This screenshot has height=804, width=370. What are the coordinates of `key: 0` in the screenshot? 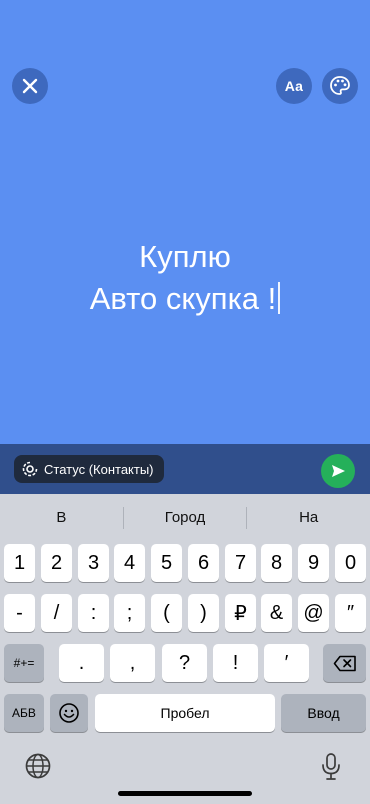 It's located at (350, 563).